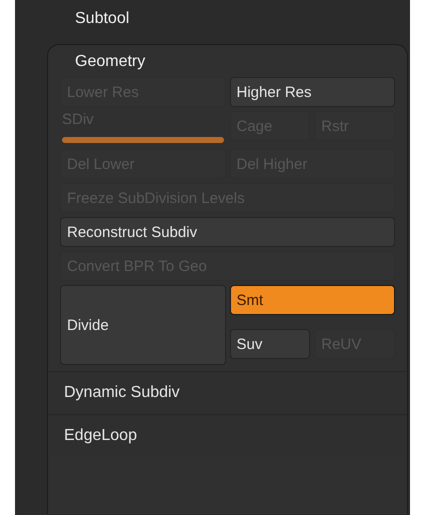 The height and width of the screenshot is (515, 434). Describe the element at coordinates (312, 300) in the screenshot. I see `toggle-button: Smt` at that location.